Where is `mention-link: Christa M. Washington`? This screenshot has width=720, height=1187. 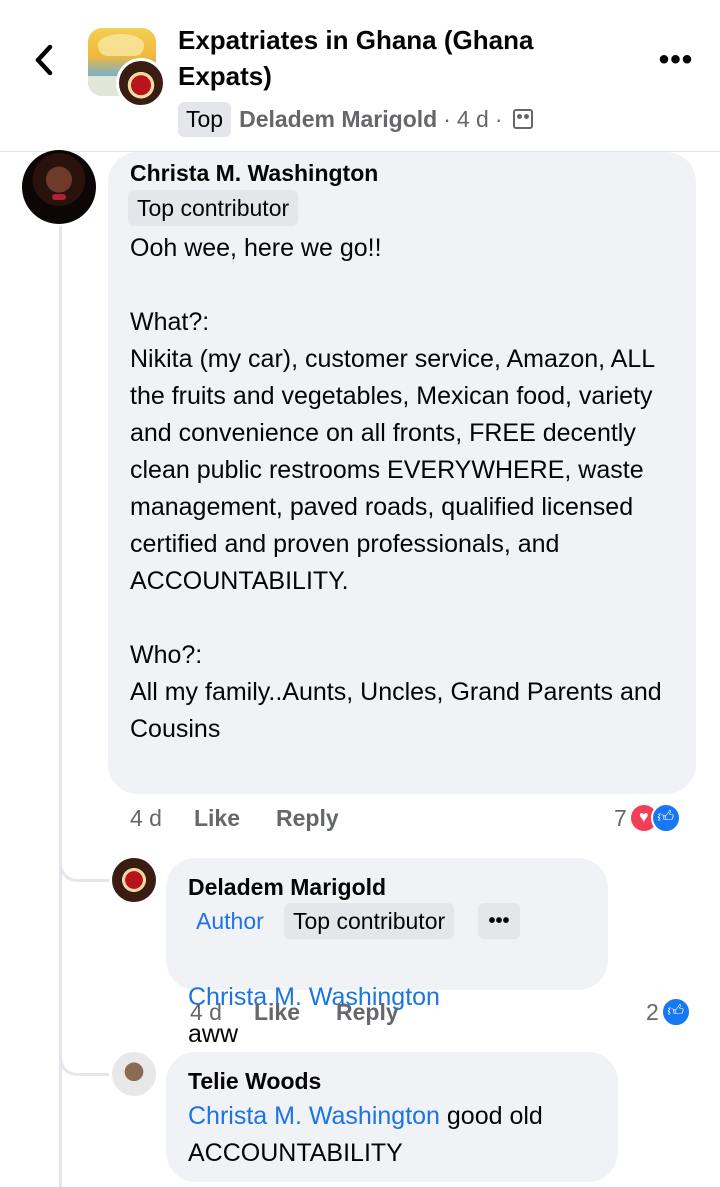
mention-link: Christa M. Washington is located at coordinates (314, 1116).